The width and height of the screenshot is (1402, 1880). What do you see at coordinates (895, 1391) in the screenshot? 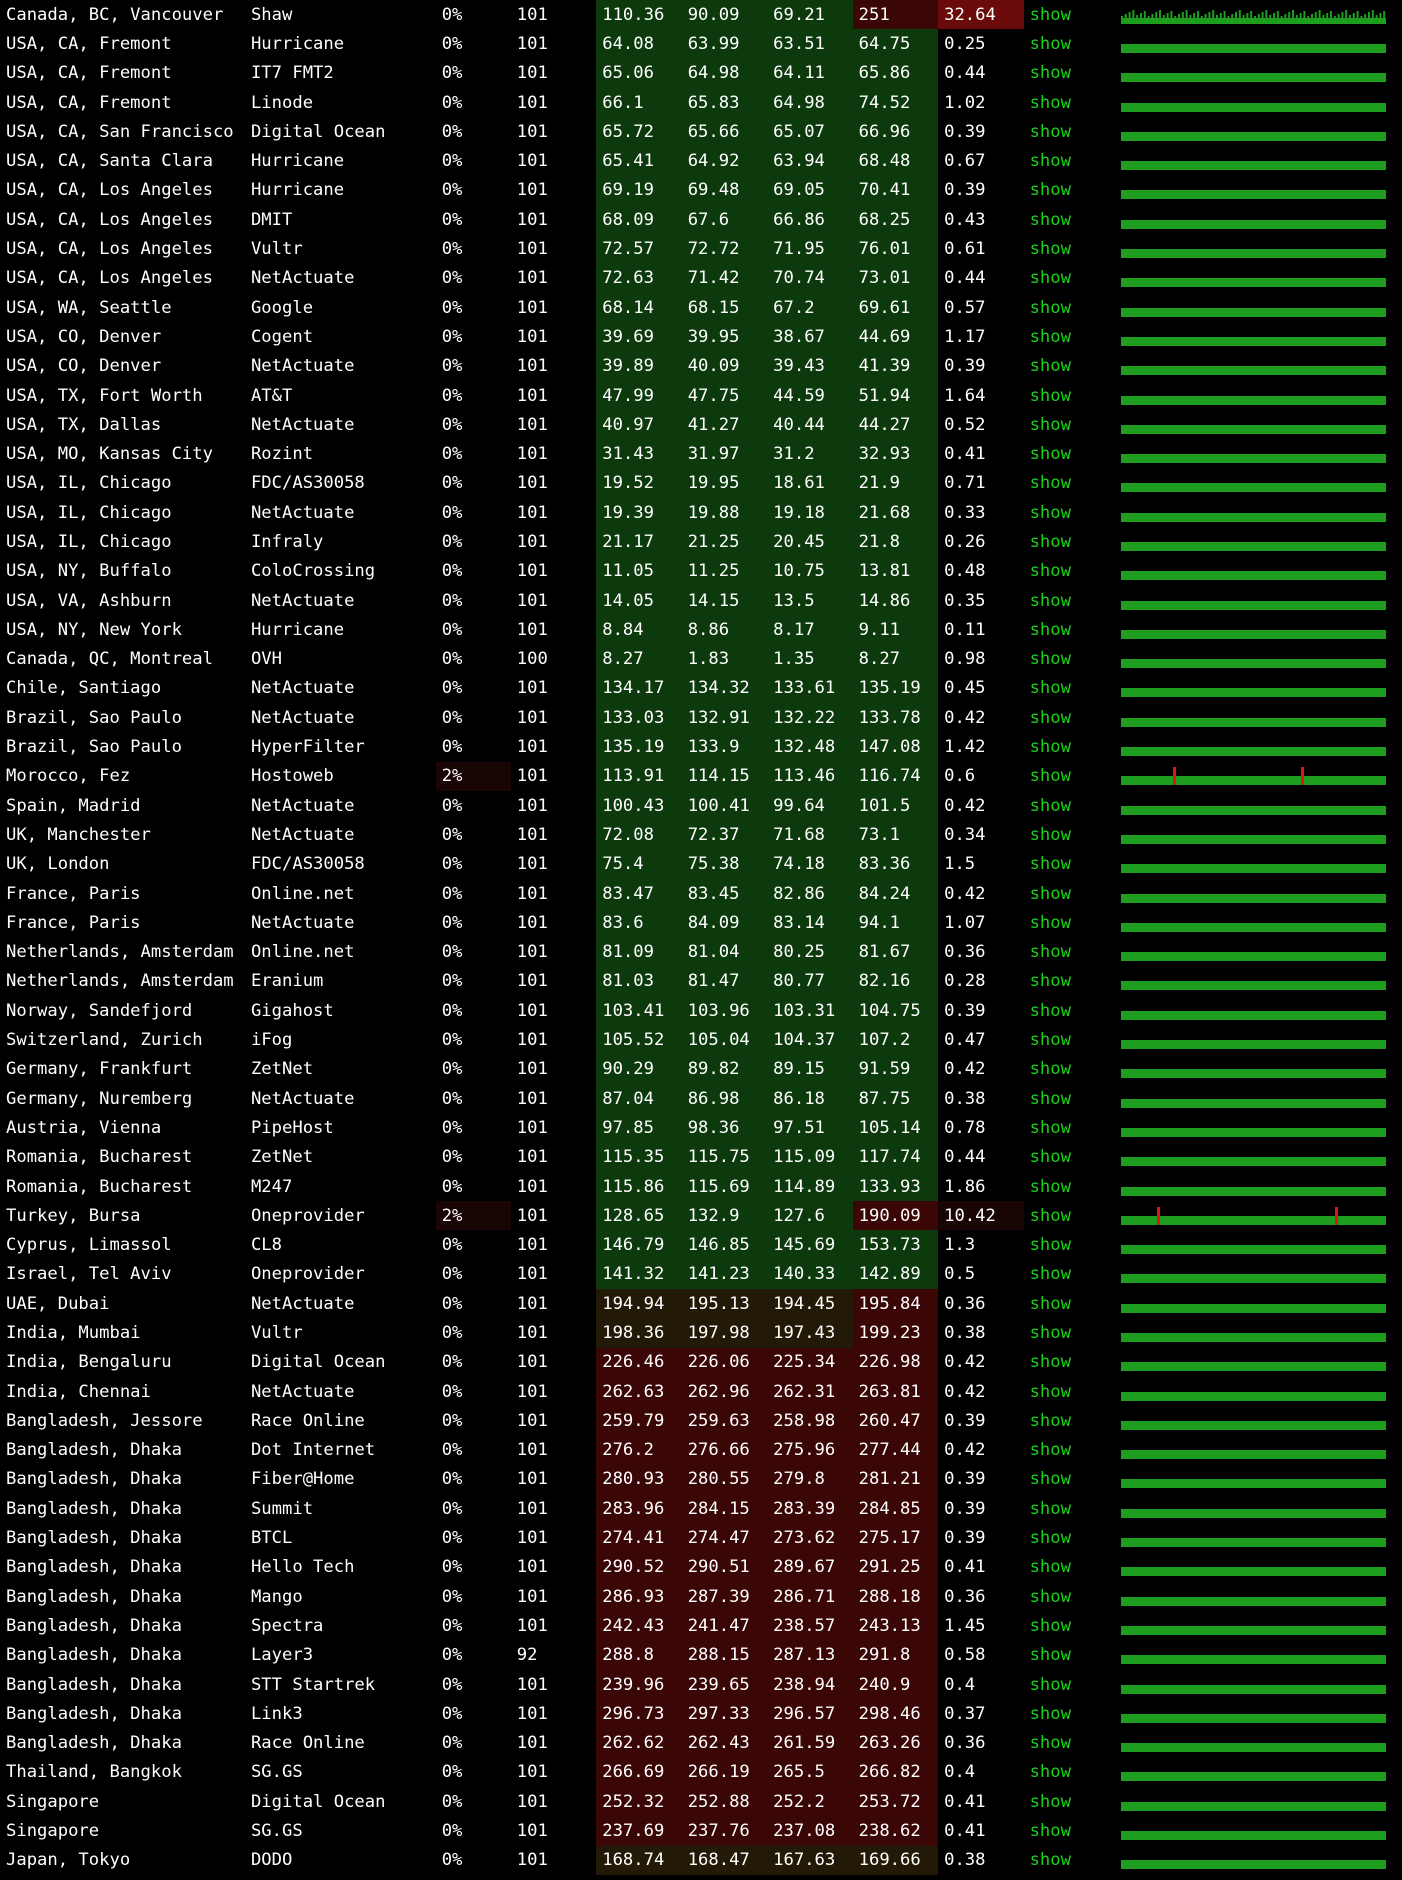
I see `worst-cell: 263.81` at bounding box center [895, 1391].